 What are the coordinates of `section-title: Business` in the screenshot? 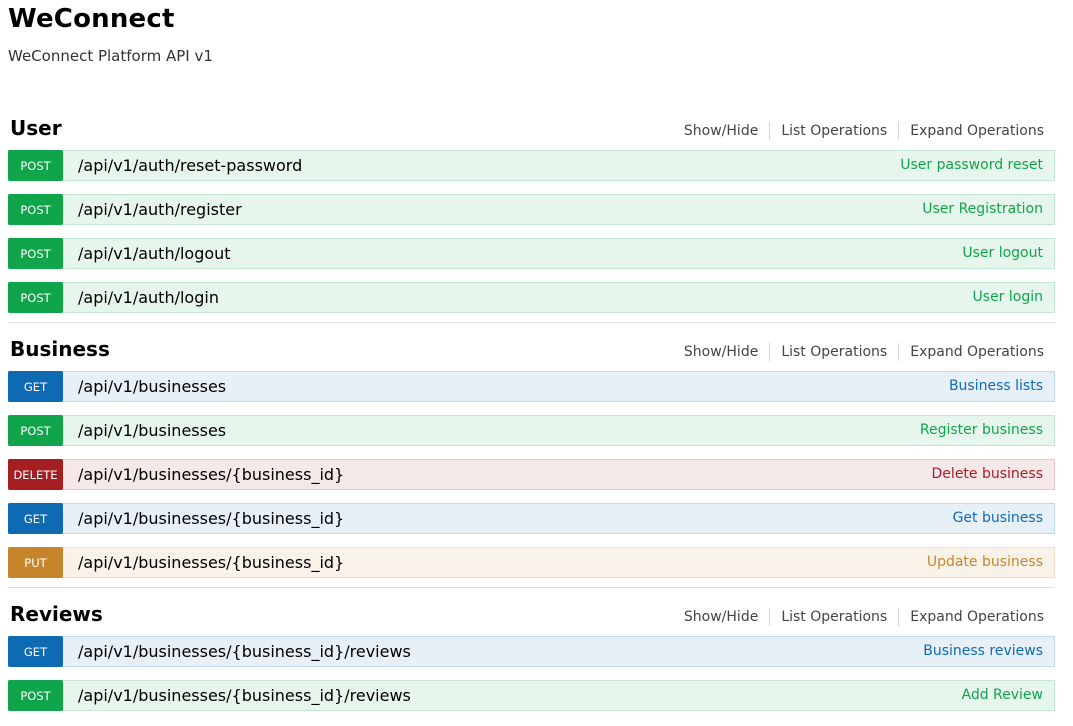 It's located at (60, 349).